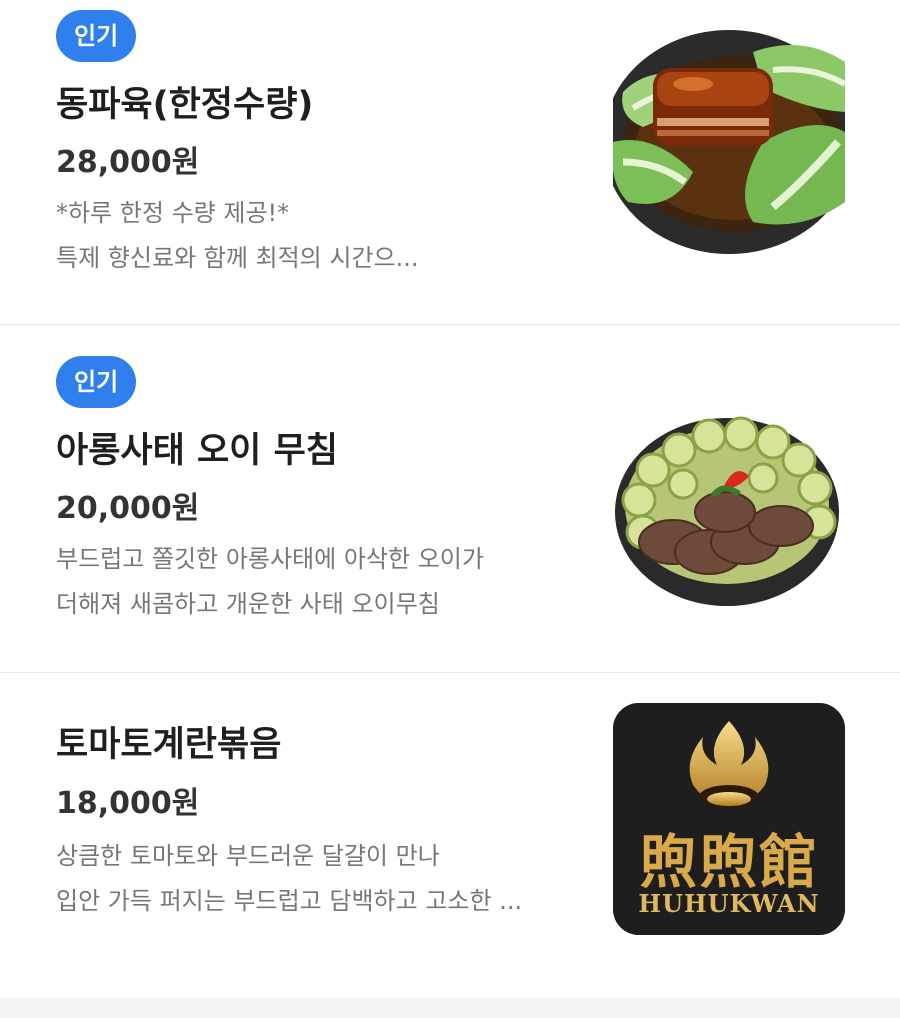  Describe the element at coordinates (729, 903) in the screenshot. I see `logo-english-text: HUHUKWAN` at that location.